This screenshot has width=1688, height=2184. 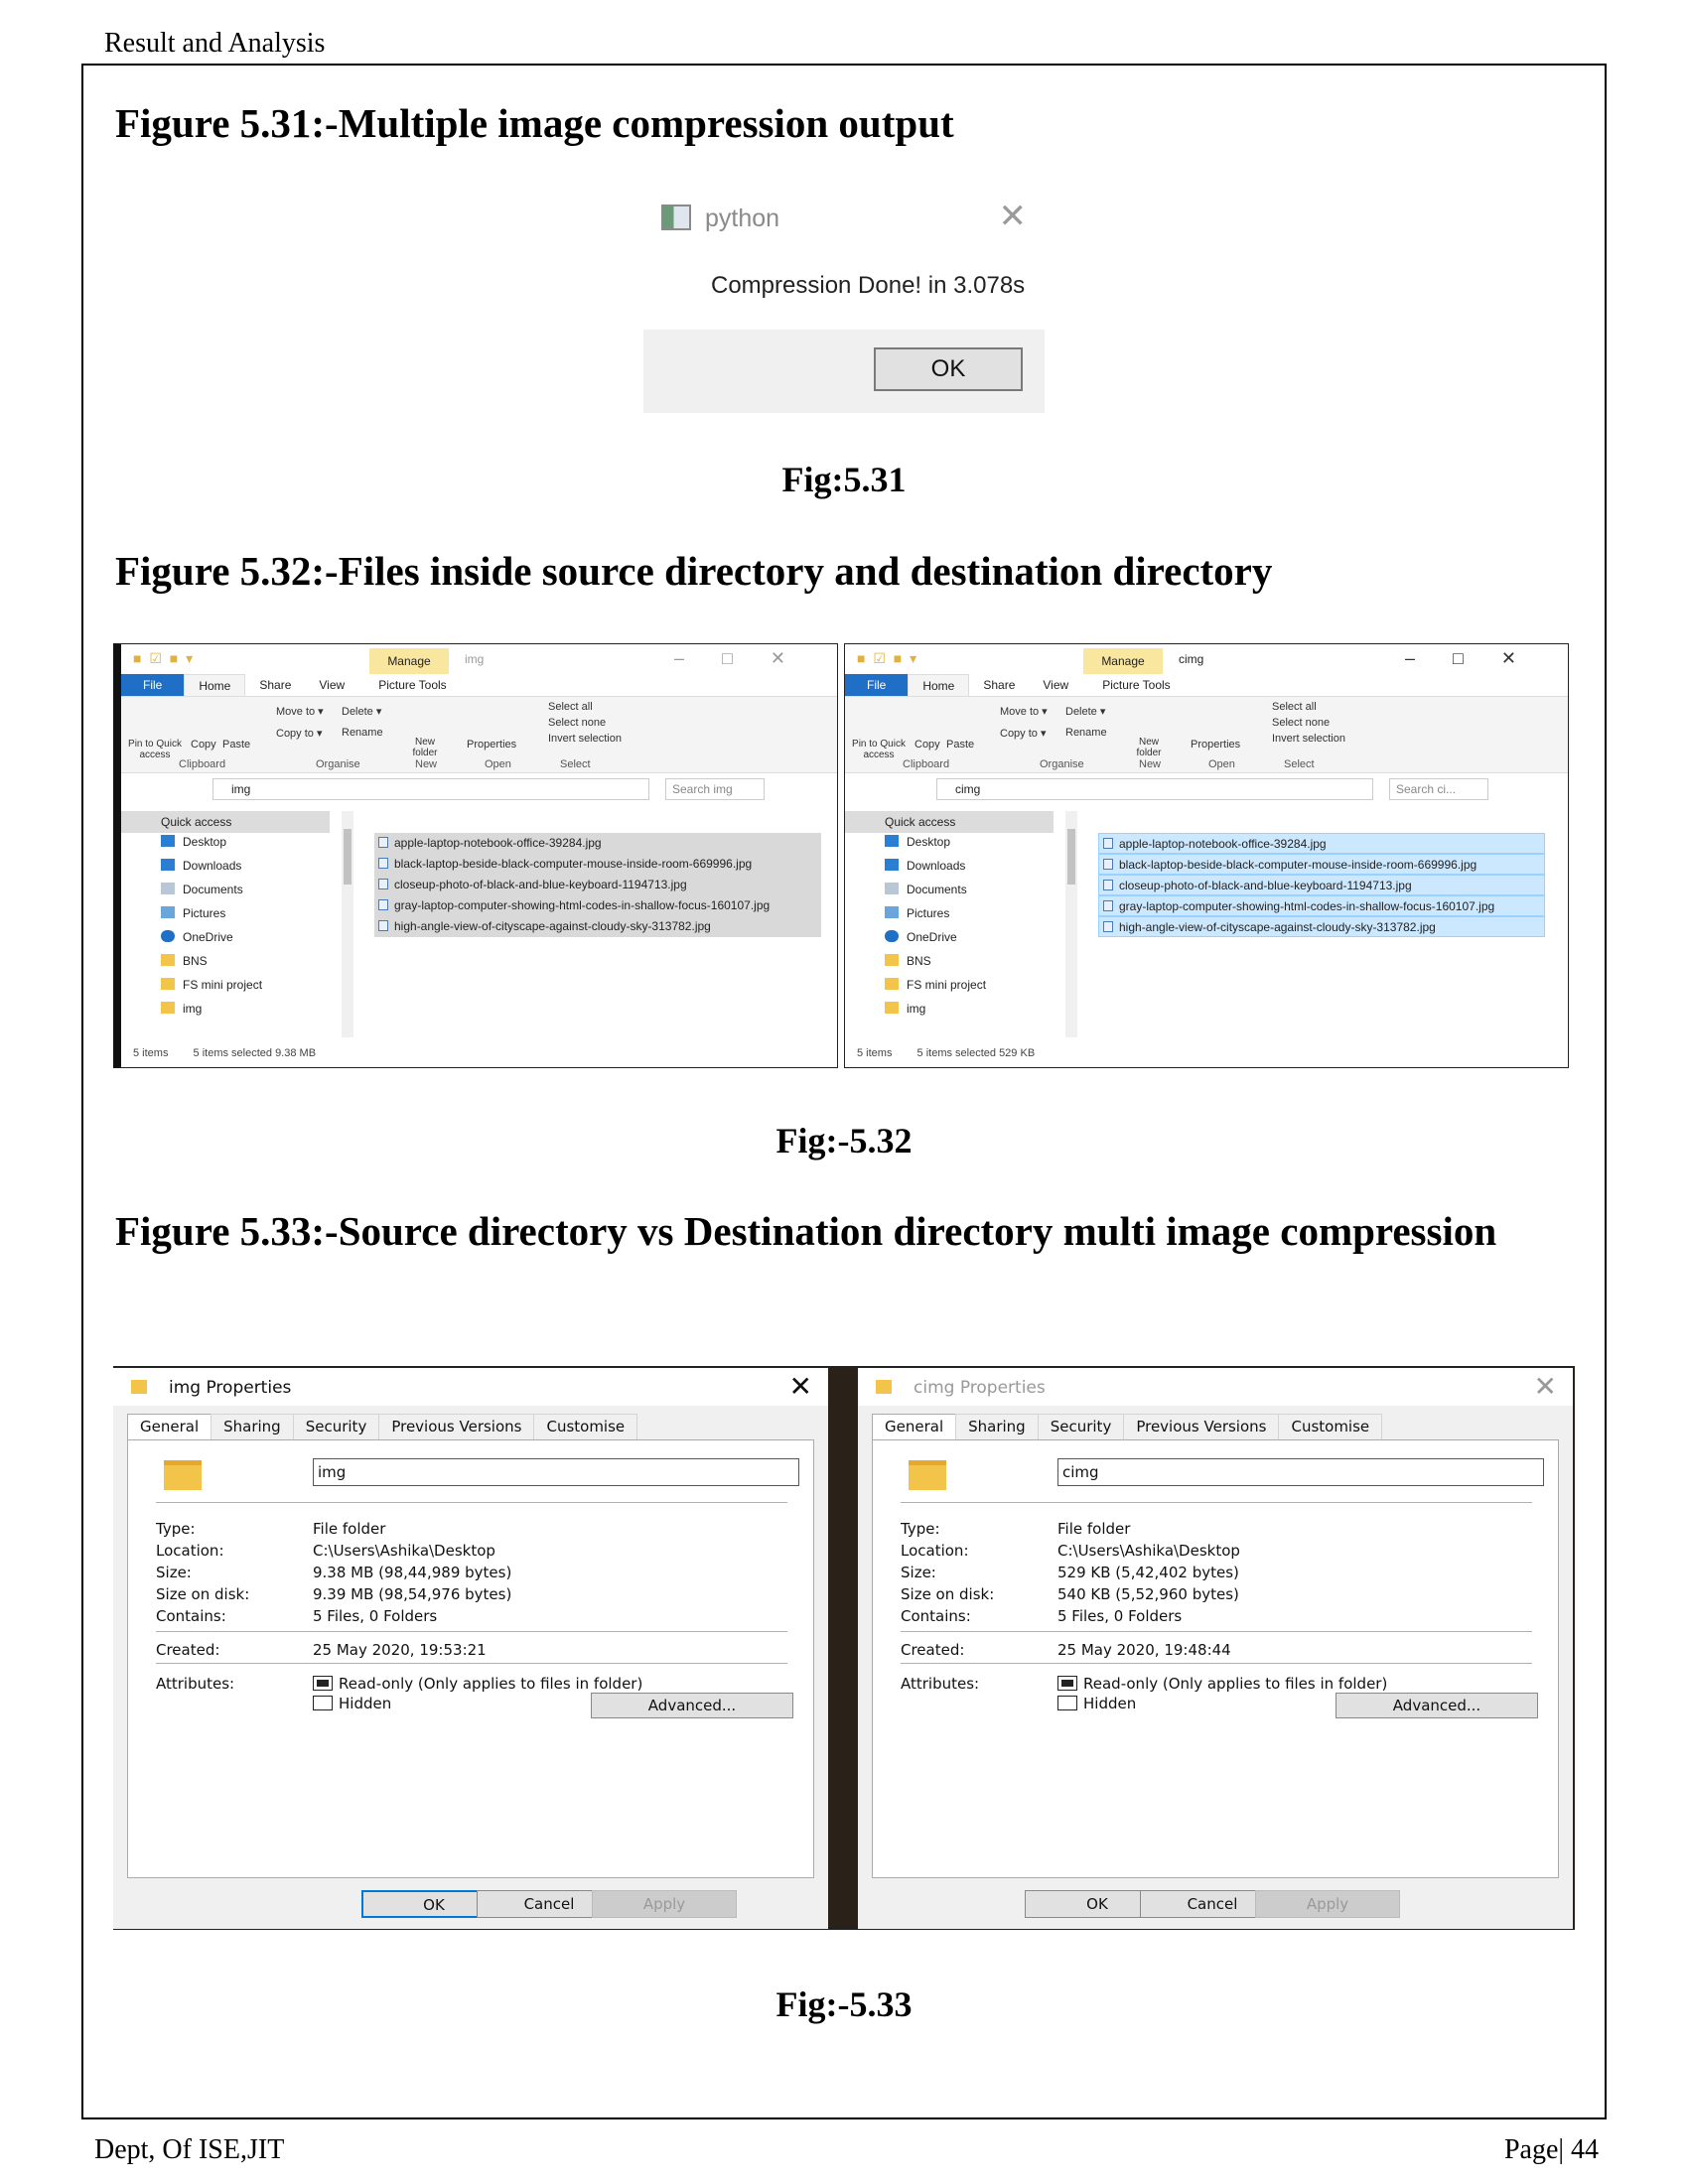 What do you see at coordinates (1300, 1472) in the screenshot?
I see `folder-name-field: cimg` at bounding box center [1300, 1472].